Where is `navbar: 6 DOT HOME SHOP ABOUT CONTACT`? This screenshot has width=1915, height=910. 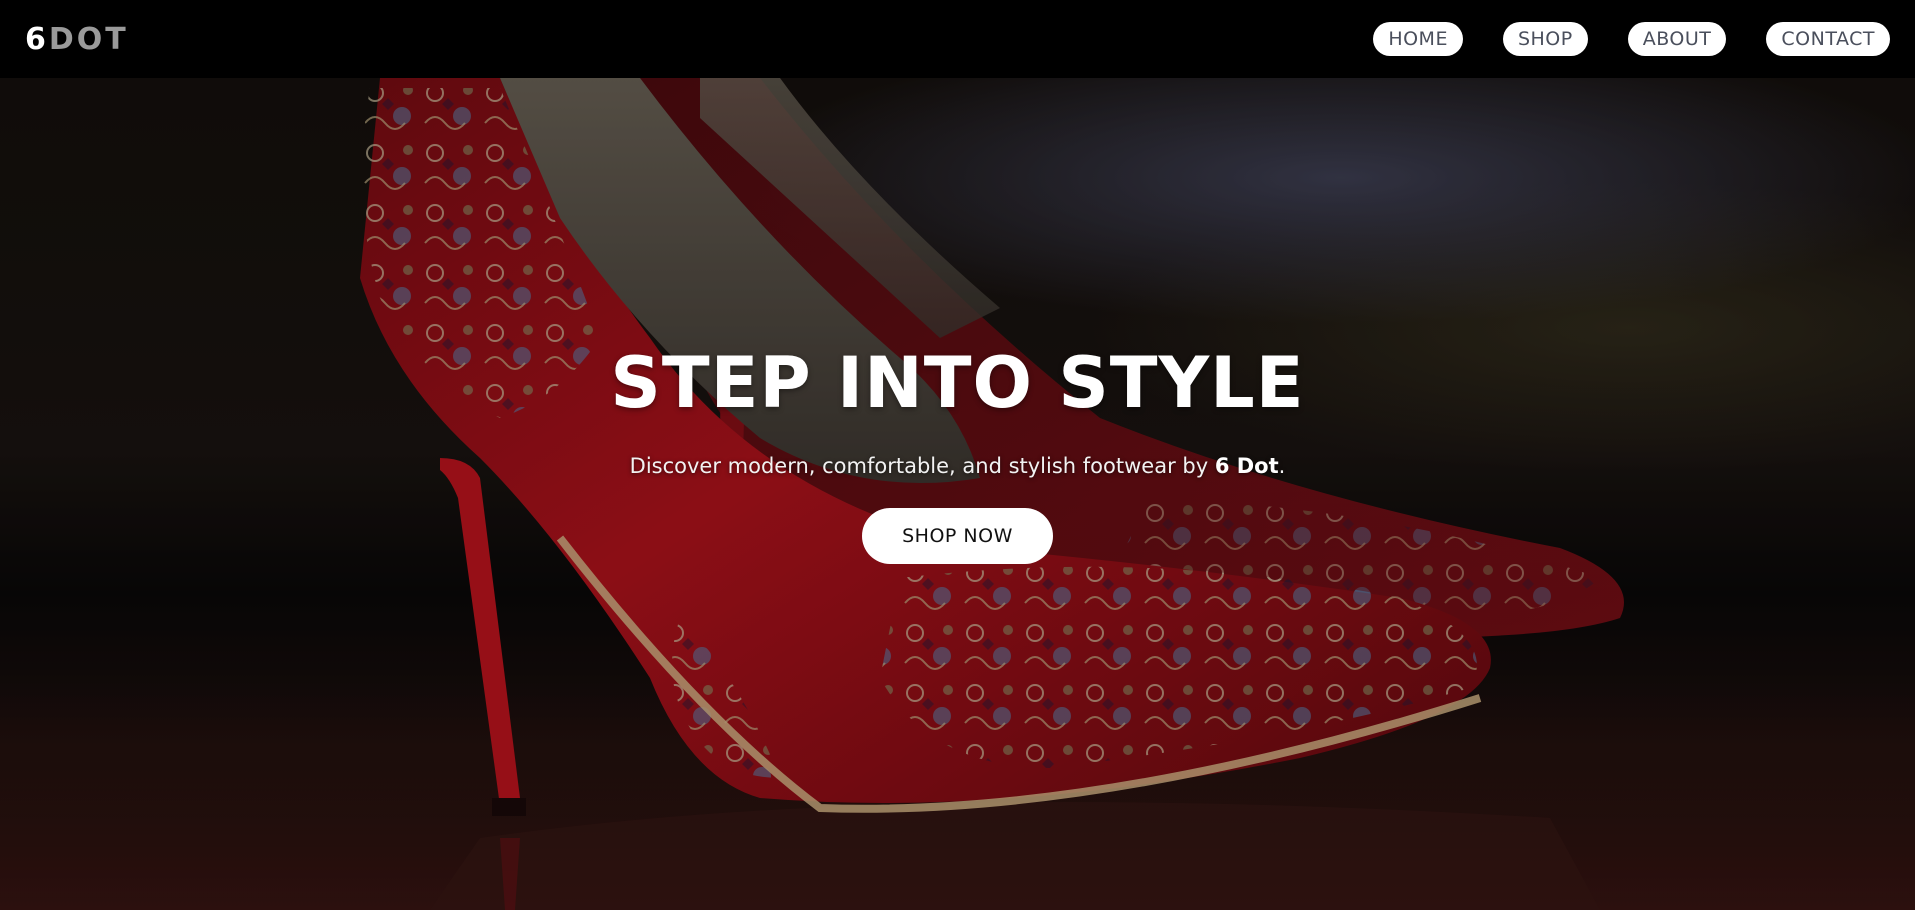 navbar: 6 DOT HOME SHOP ABOUT CONTACT is located at coordinates (957, 39).